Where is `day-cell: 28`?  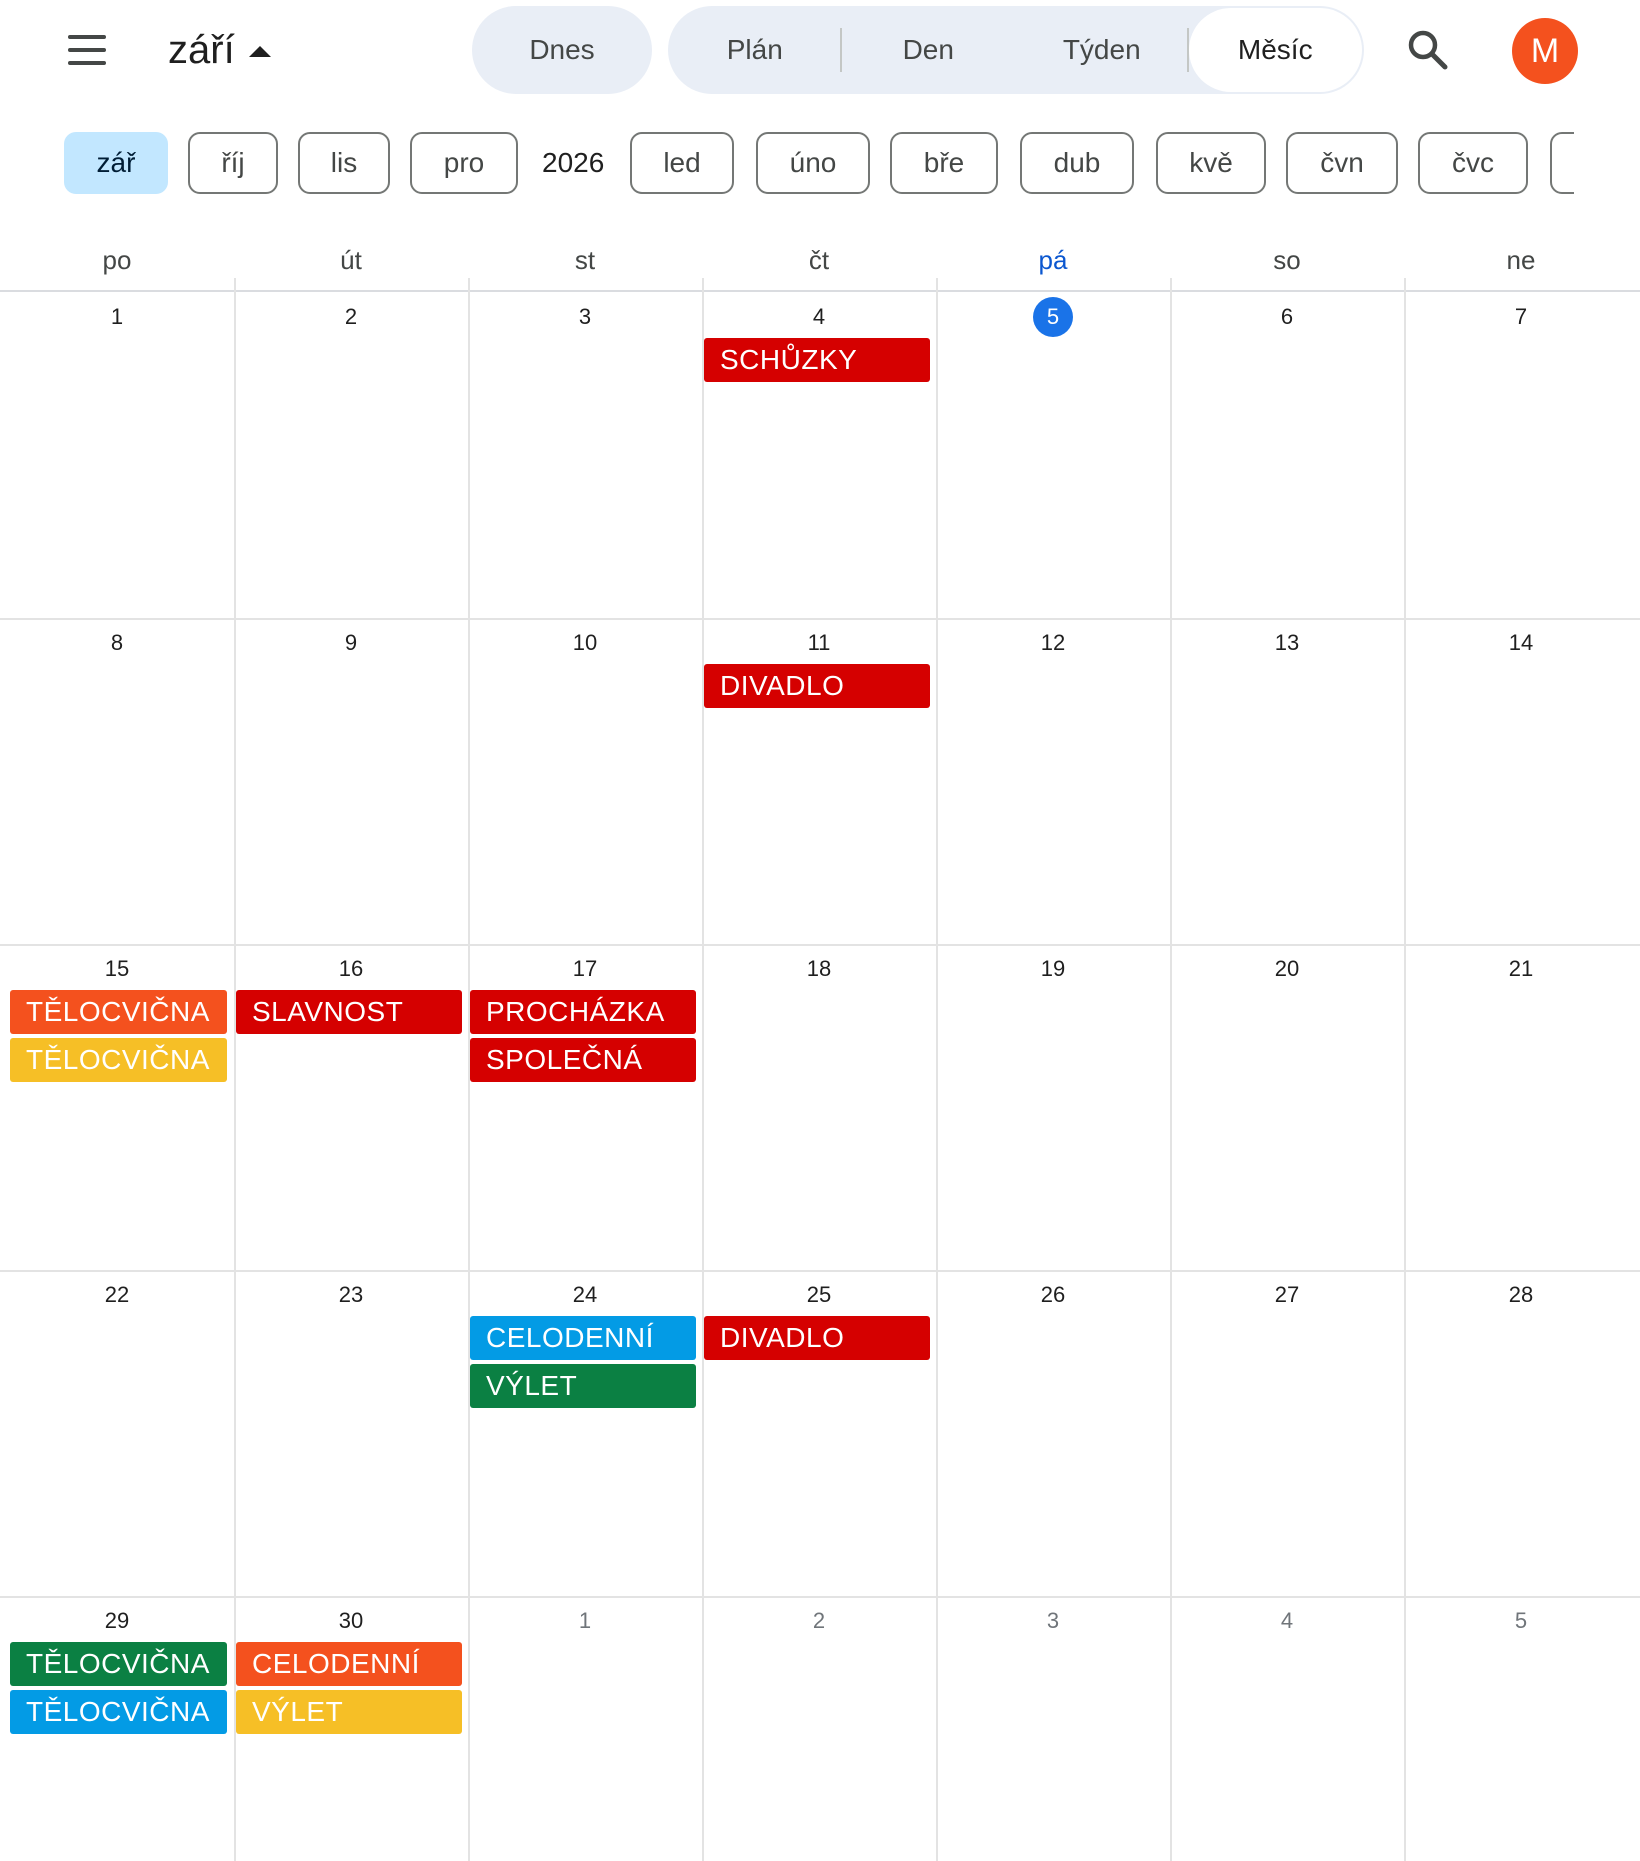 day-cell: 28 is located at coordinates (1521, 1433).